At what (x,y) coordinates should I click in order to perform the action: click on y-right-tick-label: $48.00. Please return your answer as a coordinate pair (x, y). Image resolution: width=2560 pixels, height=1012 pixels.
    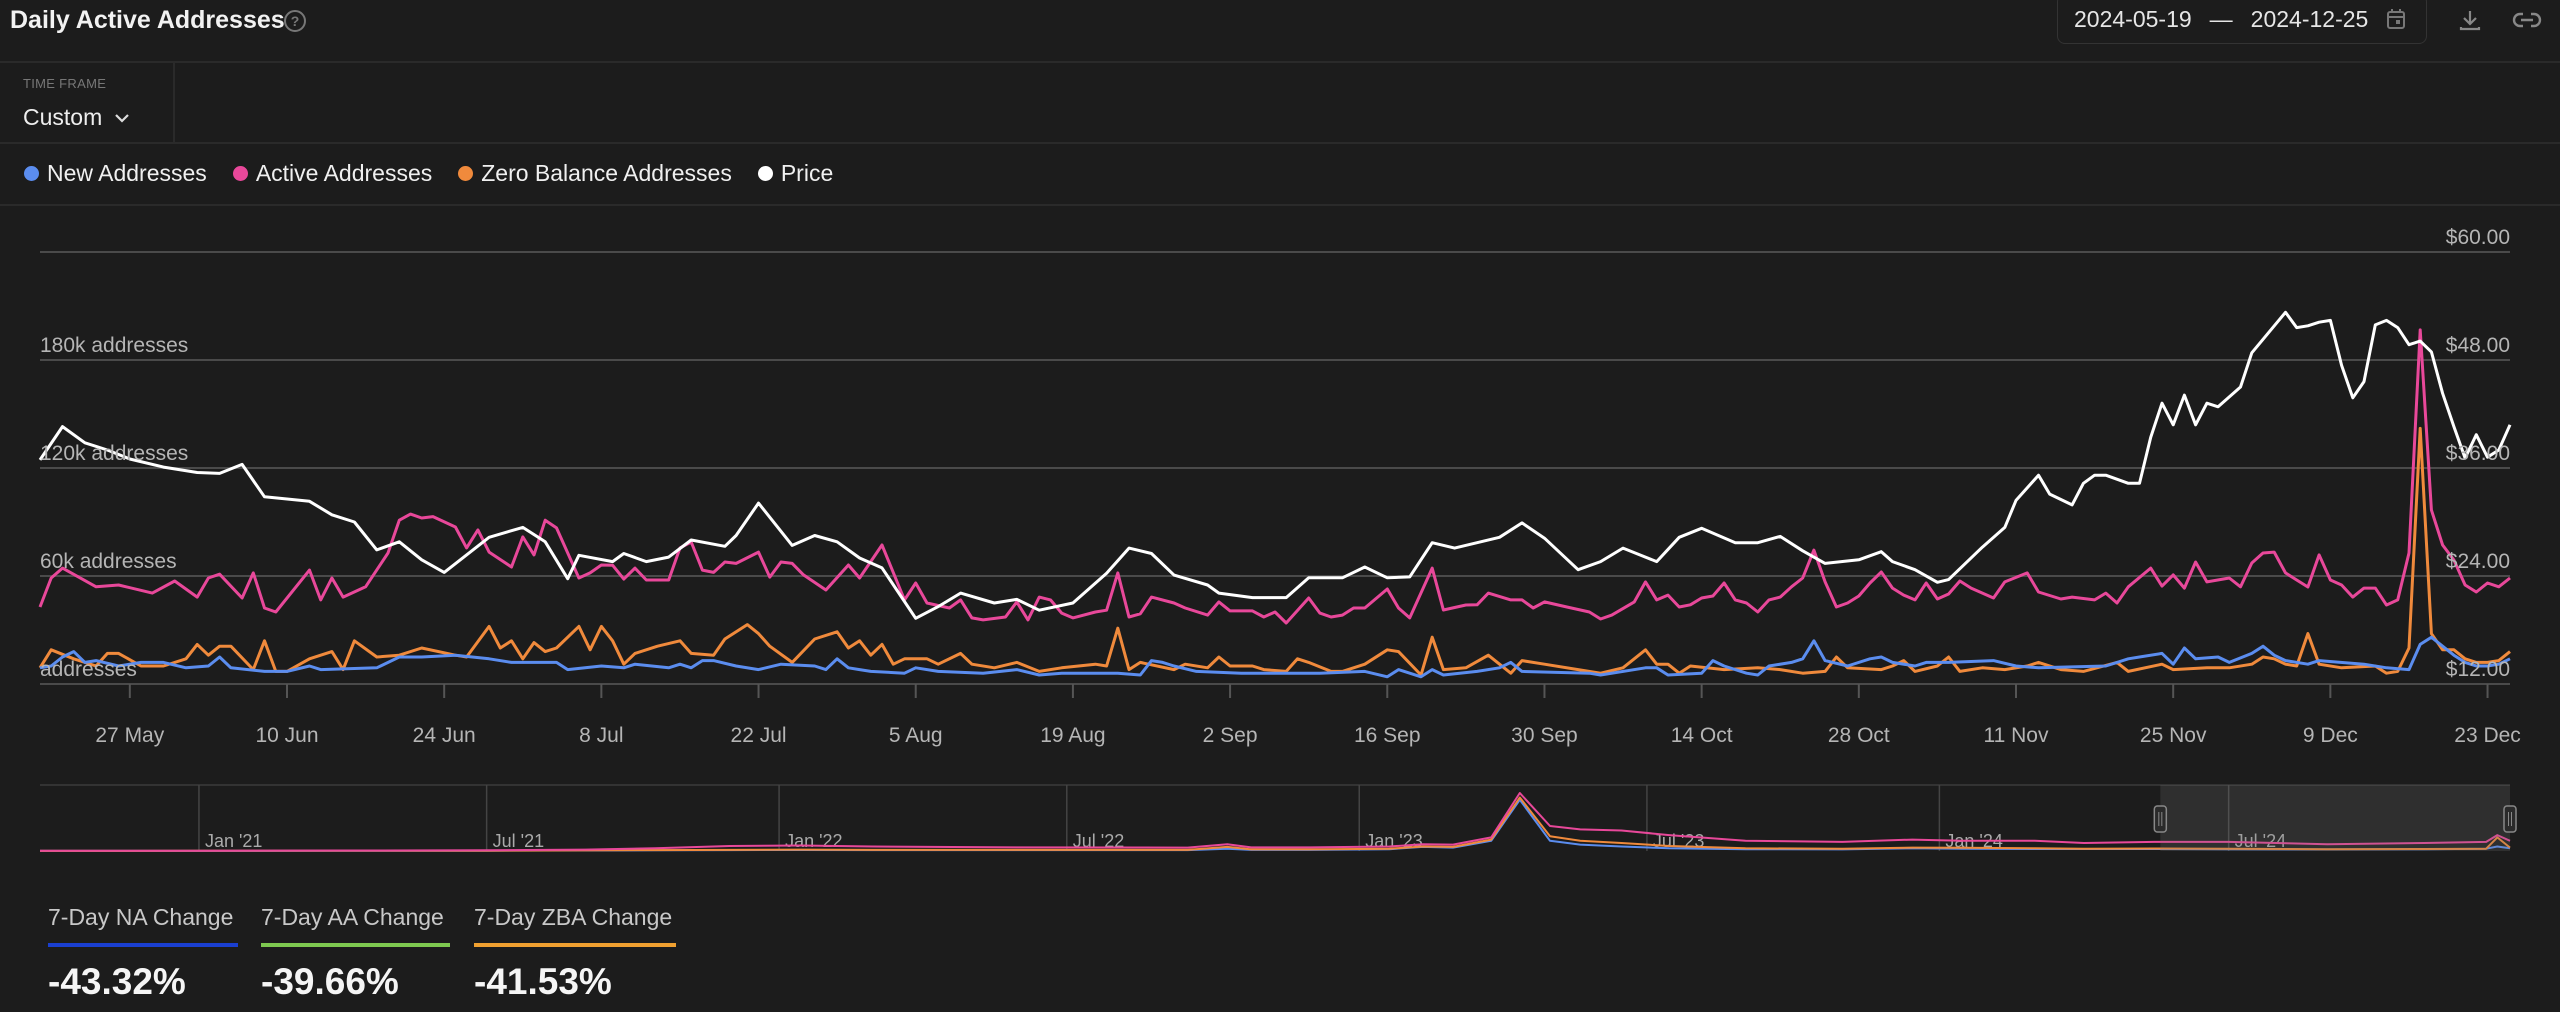
    Looking at the image, I should click on (2478, 345).